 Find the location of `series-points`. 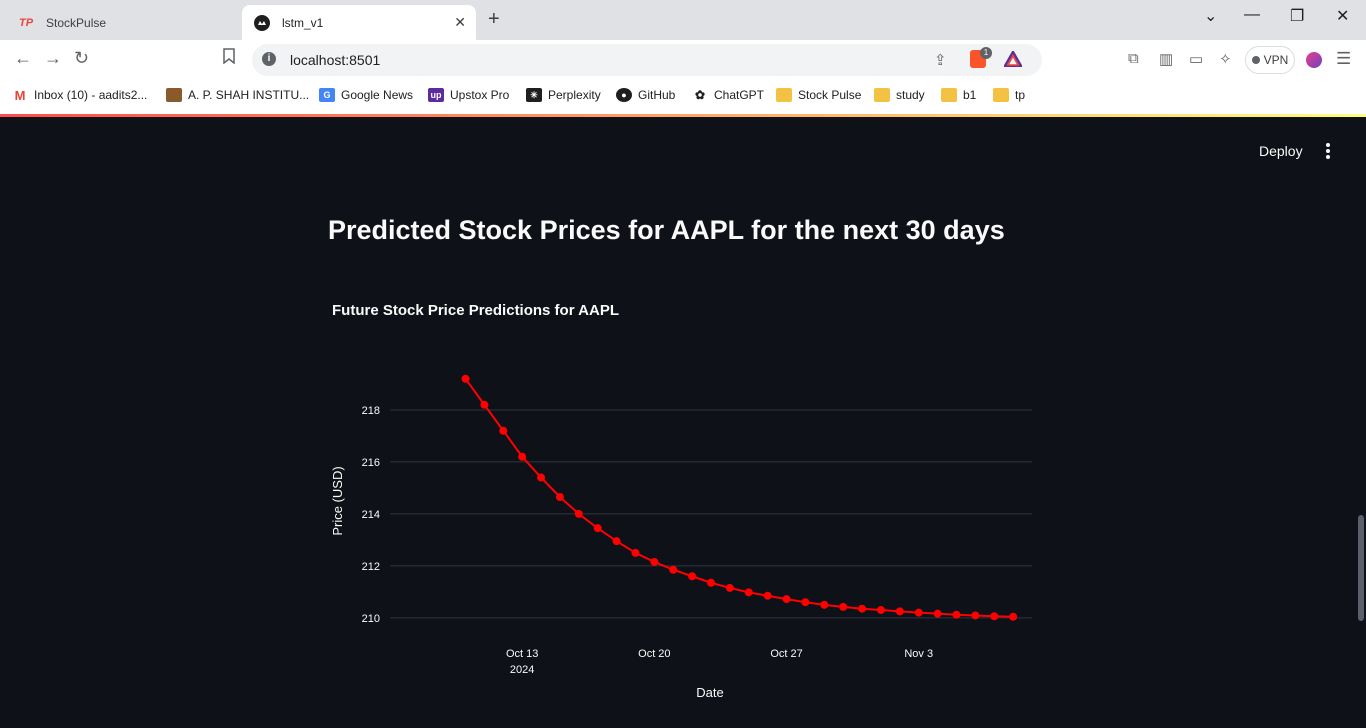

series-points is located at coordinates (739, 497).